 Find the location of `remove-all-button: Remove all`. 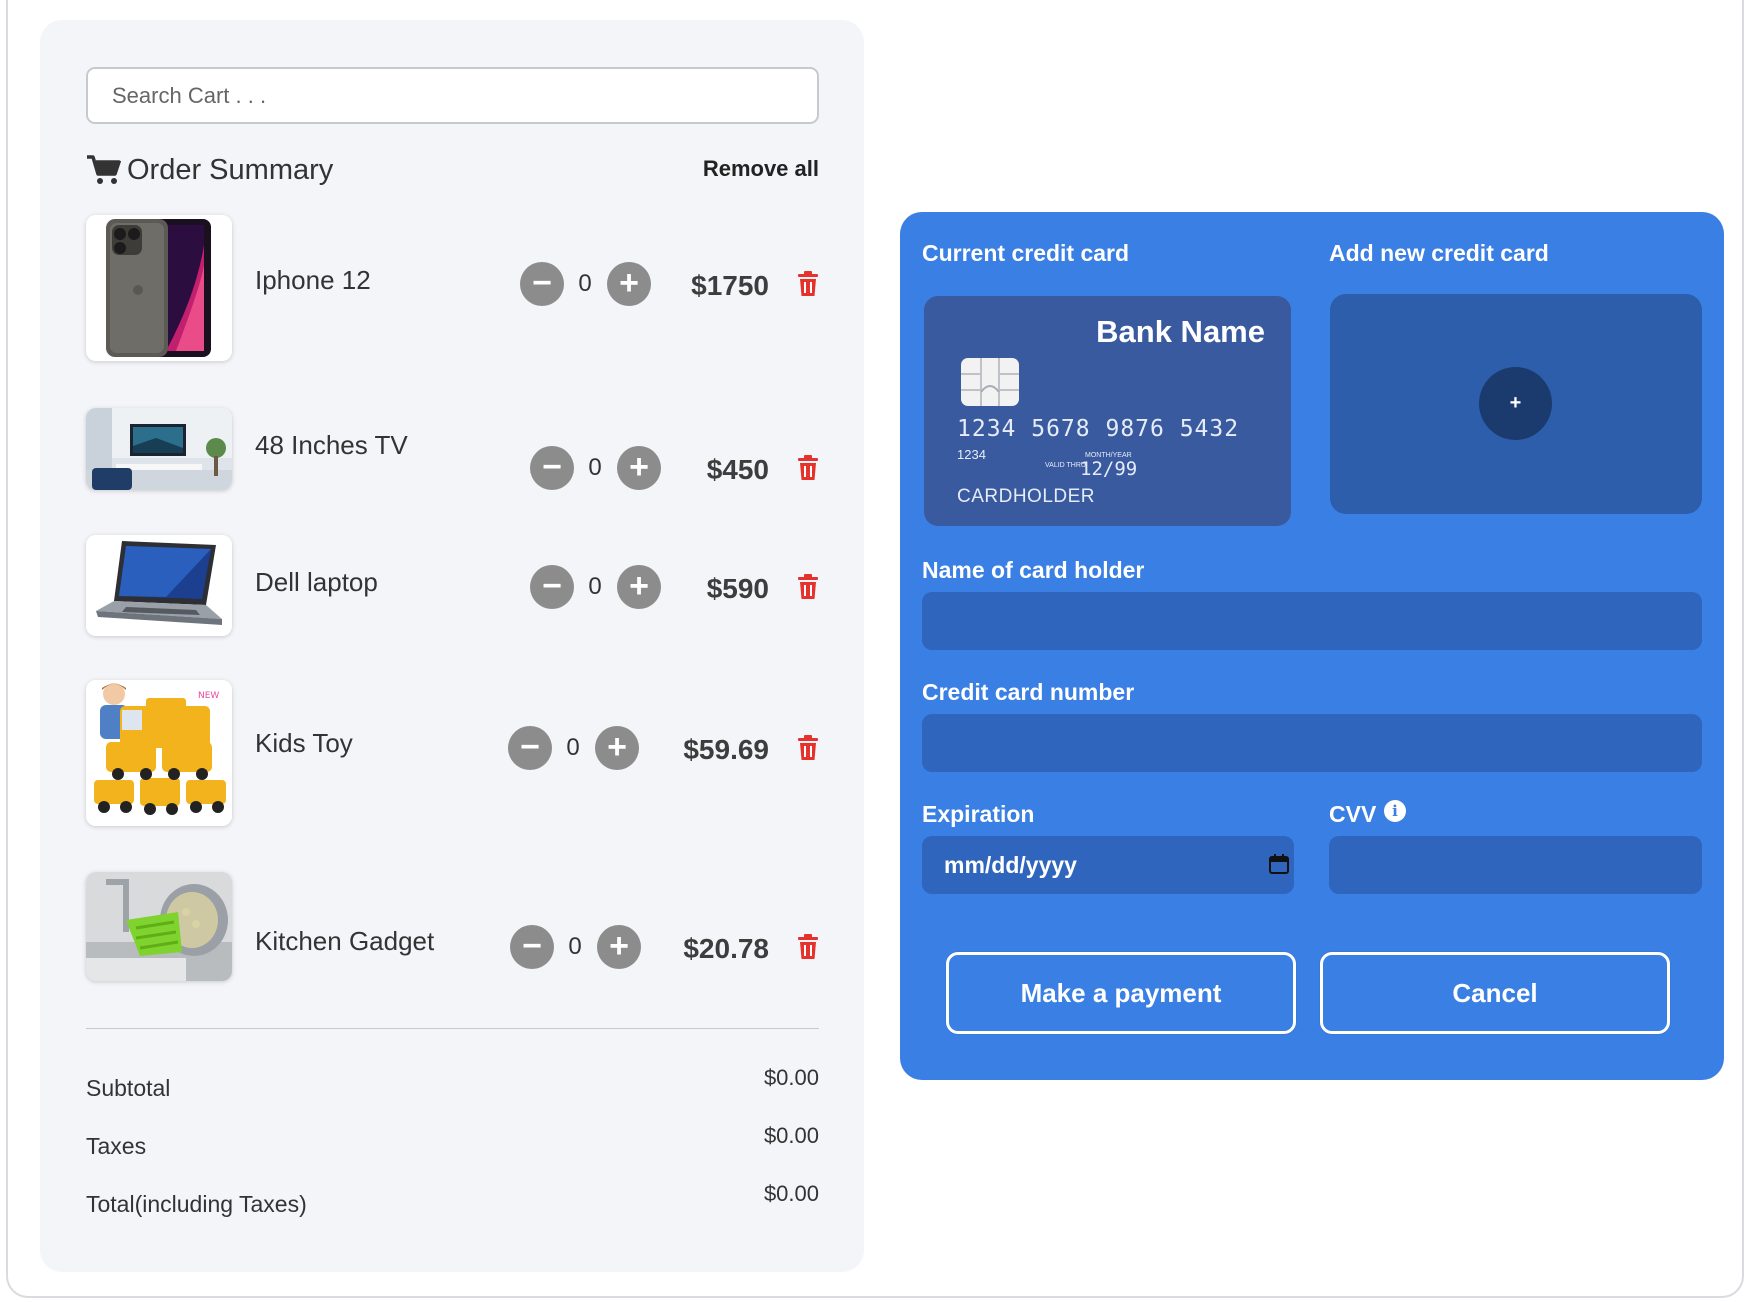

remove-all-button: Remove all is located at coordinates (761, 169).